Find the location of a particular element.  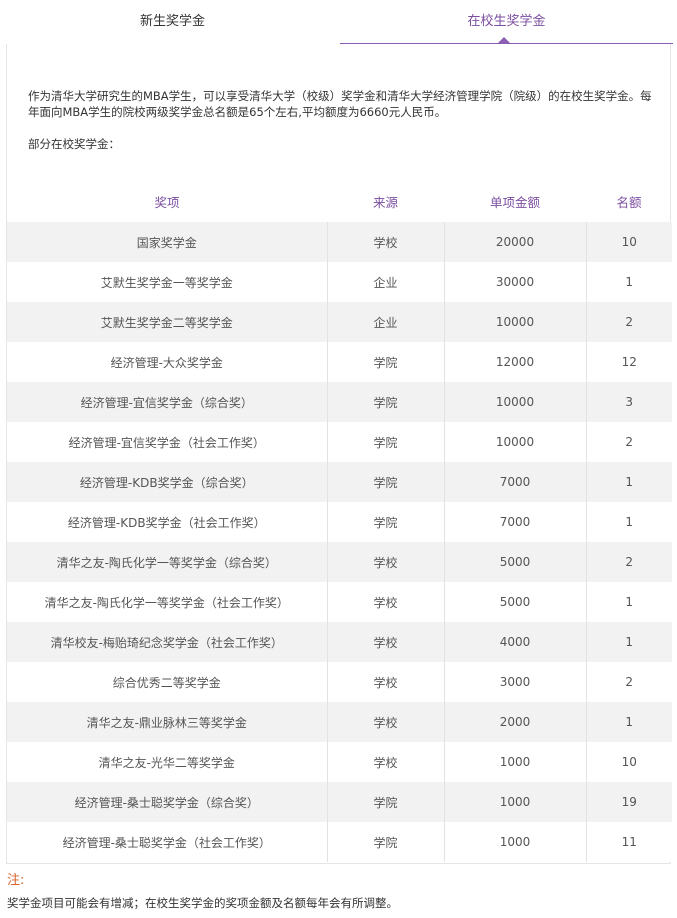

table-row: 经济管理-大众奖学金 学院 12000 12 is located at coordinates (339, 362).